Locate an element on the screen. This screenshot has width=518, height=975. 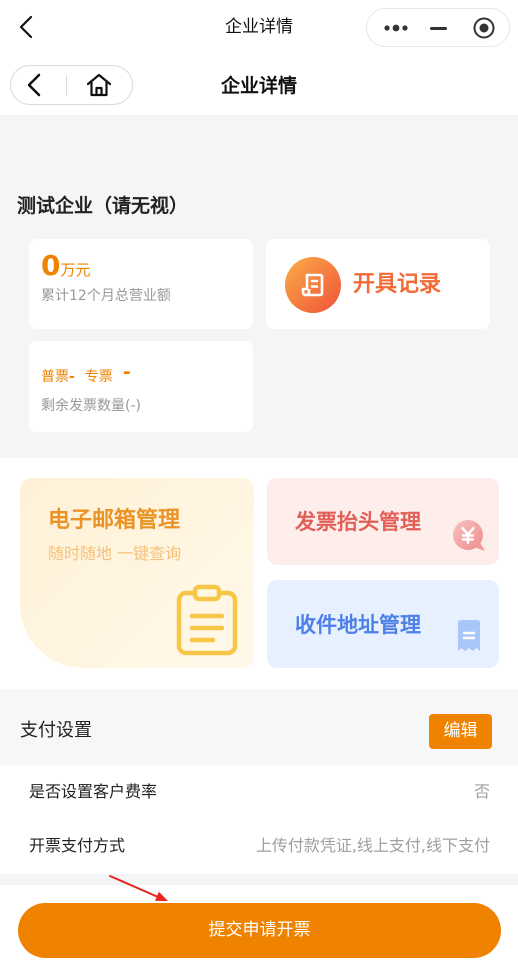
page-header: 企业详情 is located at coordinates (259, 84).